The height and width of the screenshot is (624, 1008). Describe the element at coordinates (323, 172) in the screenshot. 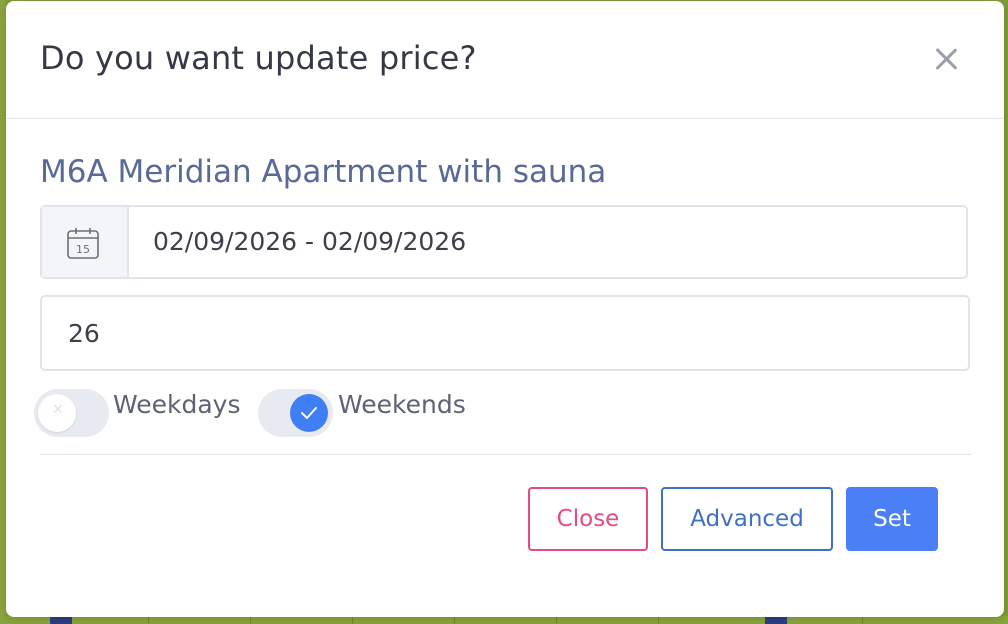

I see `apartment-name: M6A Meridian Apartment with sauna` at that location.